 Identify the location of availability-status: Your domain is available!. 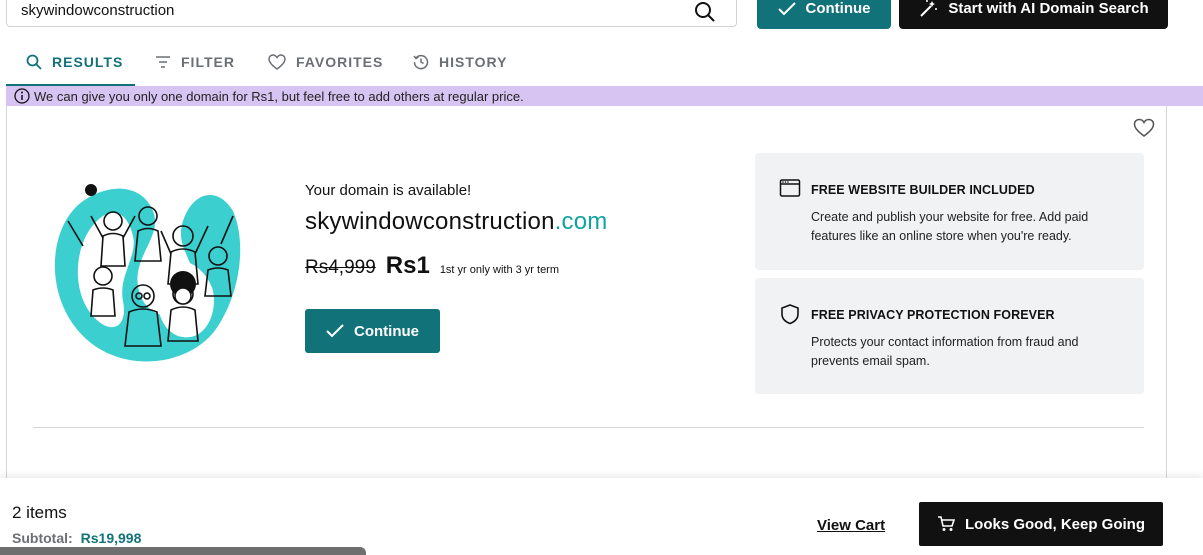
(388, 190).